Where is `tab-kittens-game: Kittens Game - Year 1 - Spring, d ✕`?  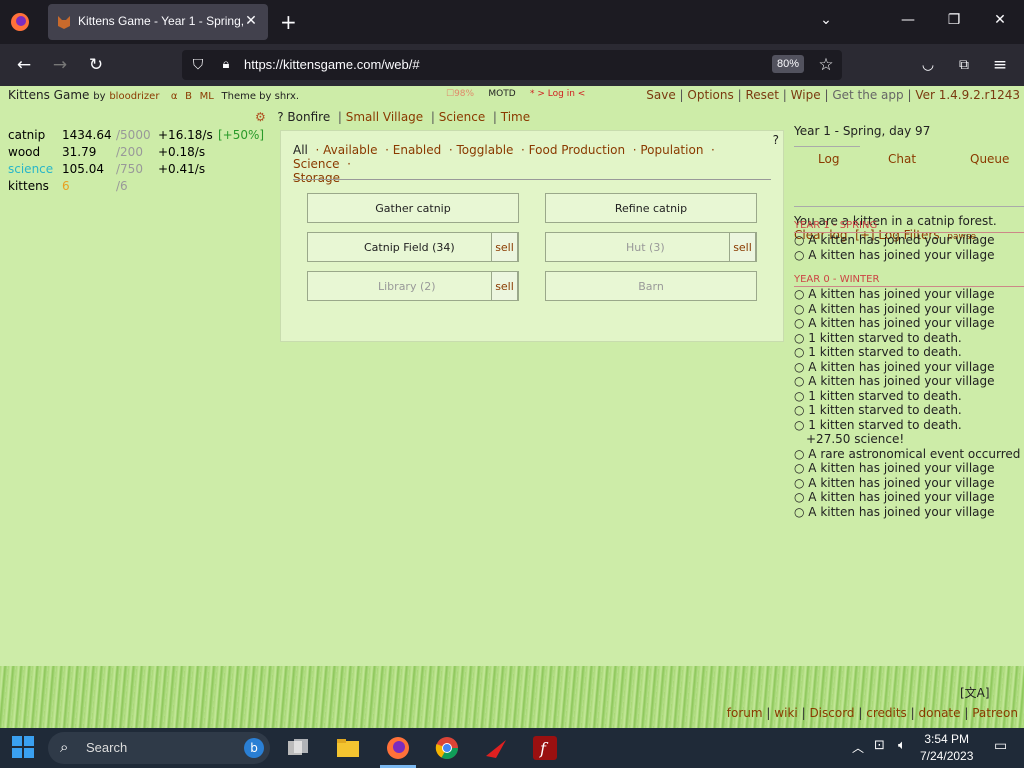 tab-kittens-game: Kittens Game - Year 1 - Spring, d ✕ is located at coordinates (158, 22).